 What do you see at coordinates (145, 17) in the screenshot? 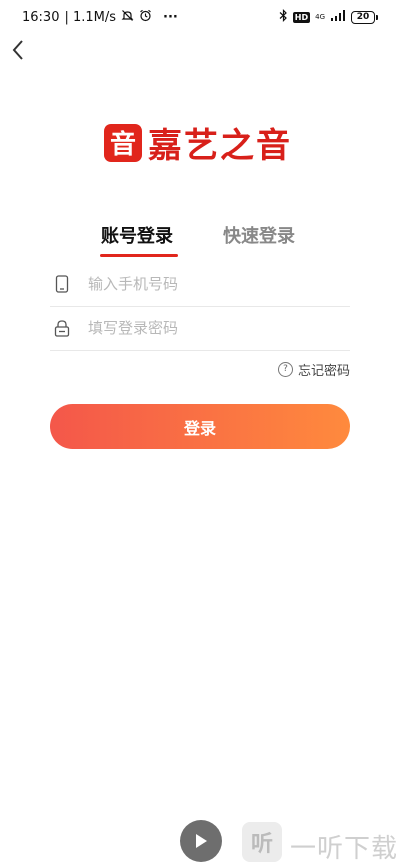
I see `alarm-icon` at bounding box center [145, 17].